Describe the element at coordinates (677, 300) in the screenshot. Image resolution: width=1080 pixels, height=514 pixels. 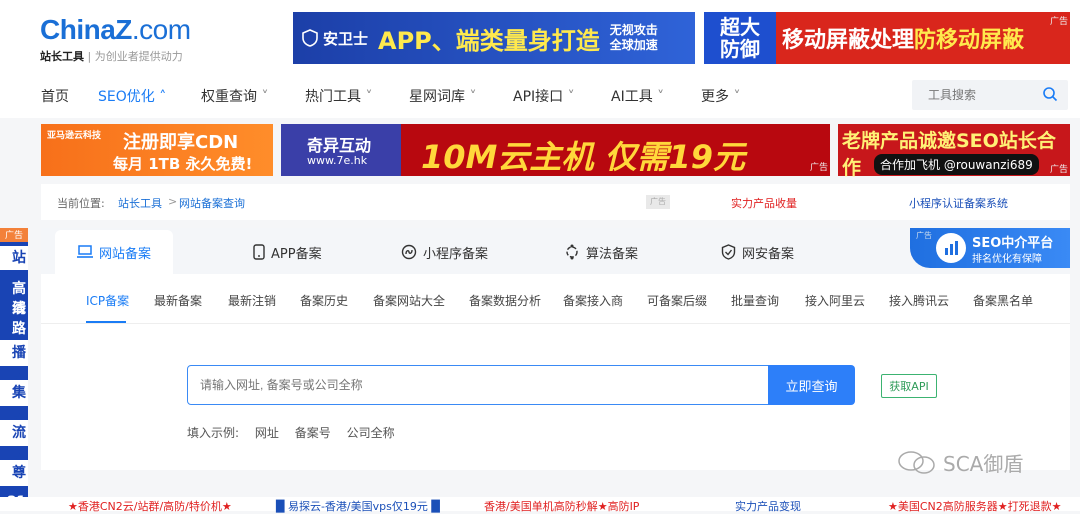
I see `subtab-suffixes: 可备案后缀` at that location.